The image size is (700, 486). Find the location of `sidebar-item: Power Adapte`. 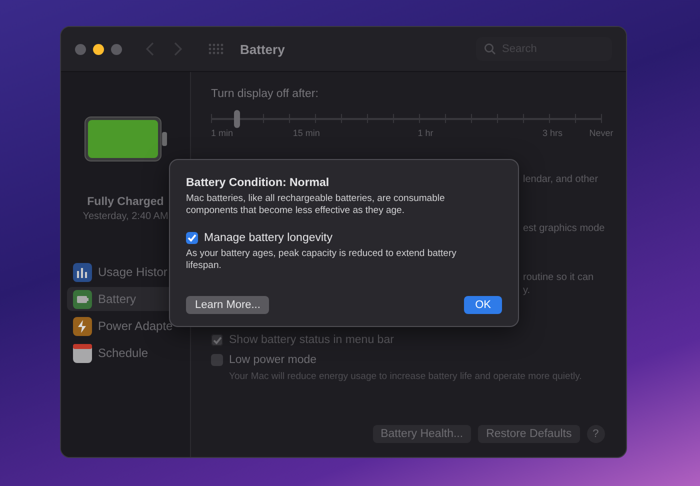

sidebar-item: Power Adapte is located at coordinates (125, 326).